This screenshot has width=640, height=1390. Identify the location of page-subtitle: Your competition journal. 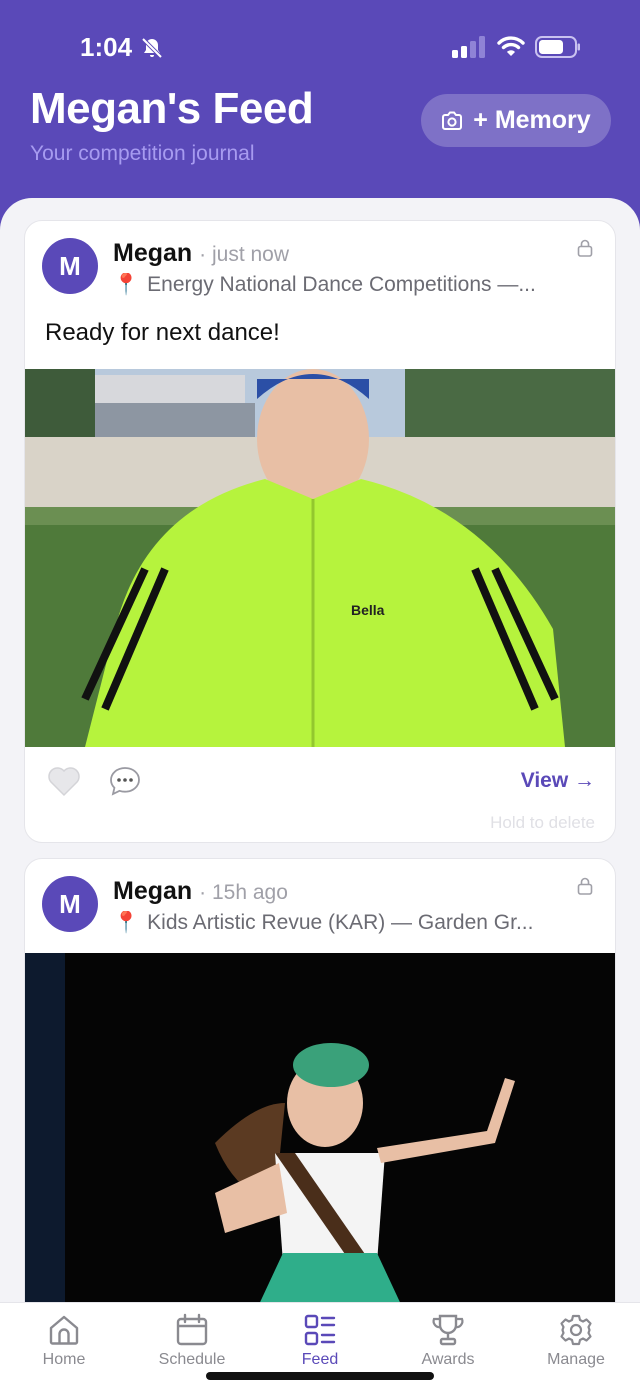
(142, 153).